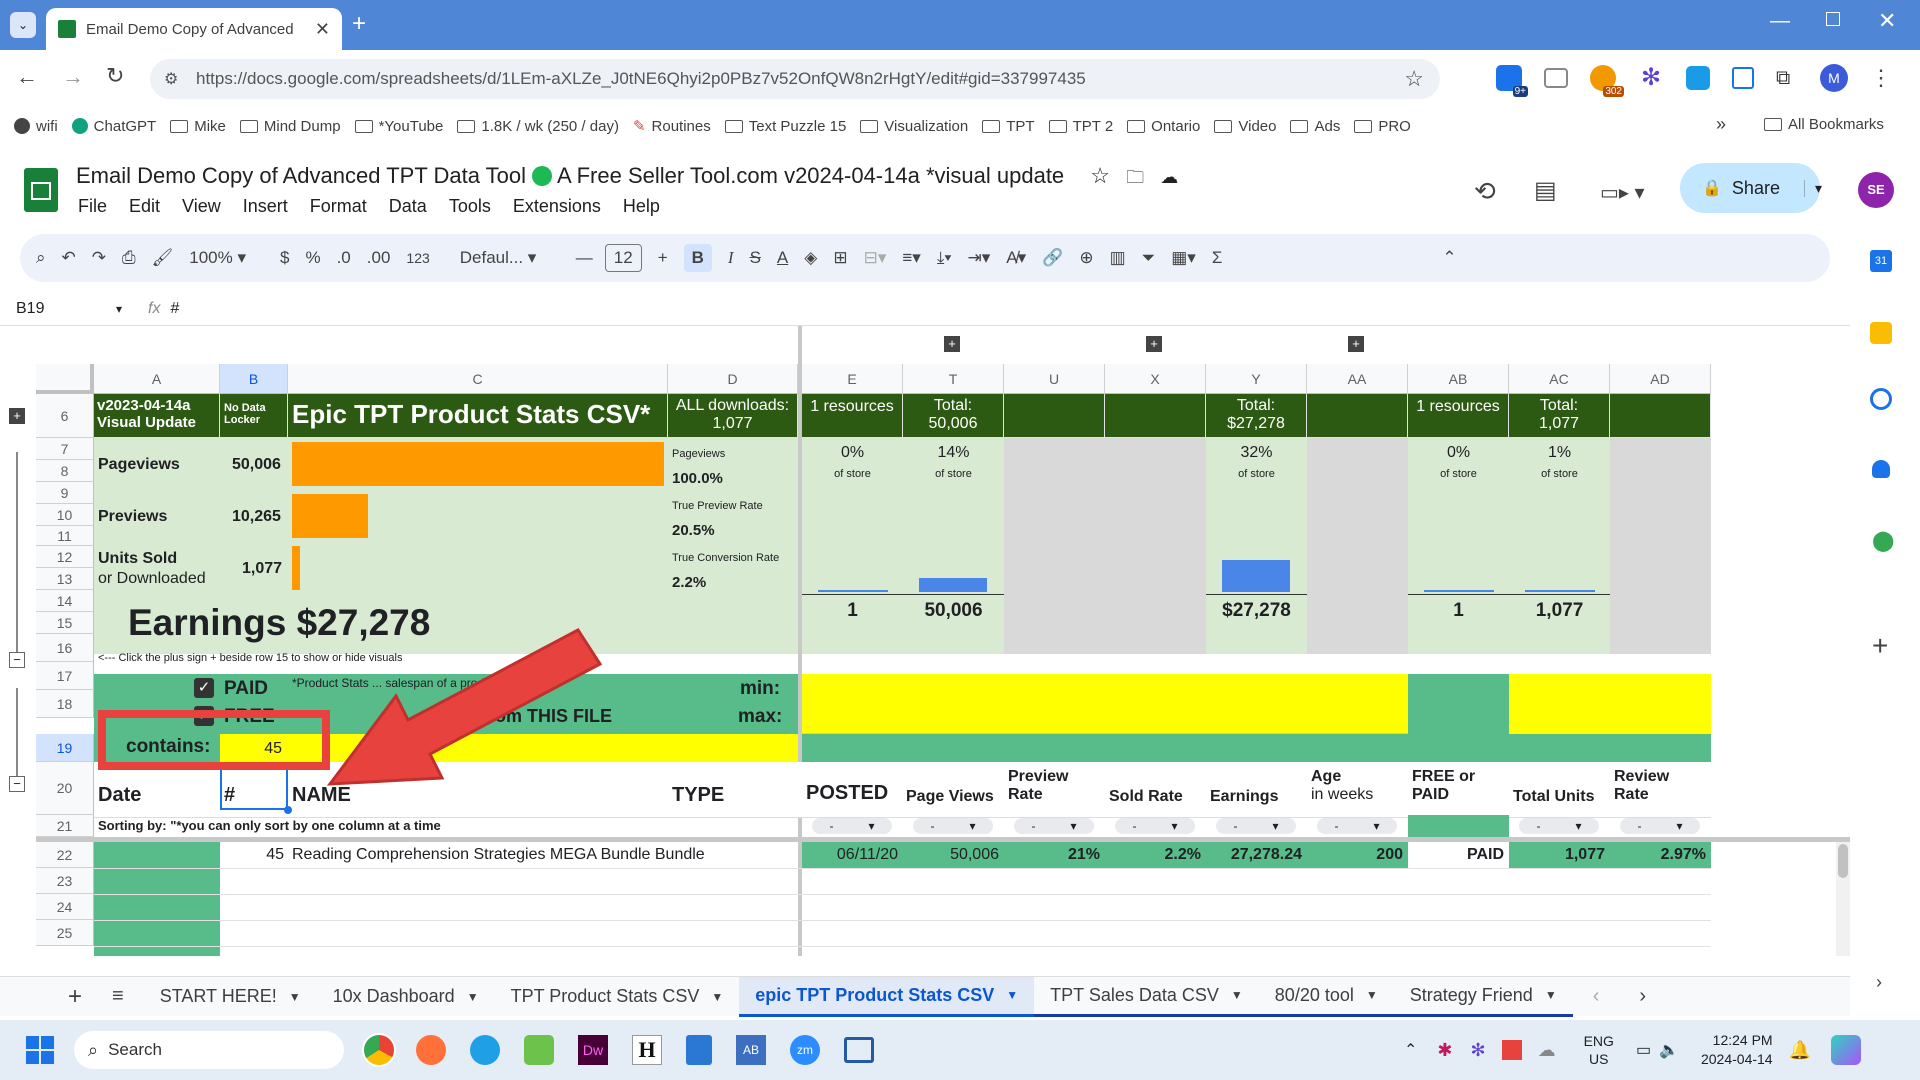 Image resolution: width=1920 pixels, height=1080 pixels. I want to click on row-header-22: 22, so click(65, 855).